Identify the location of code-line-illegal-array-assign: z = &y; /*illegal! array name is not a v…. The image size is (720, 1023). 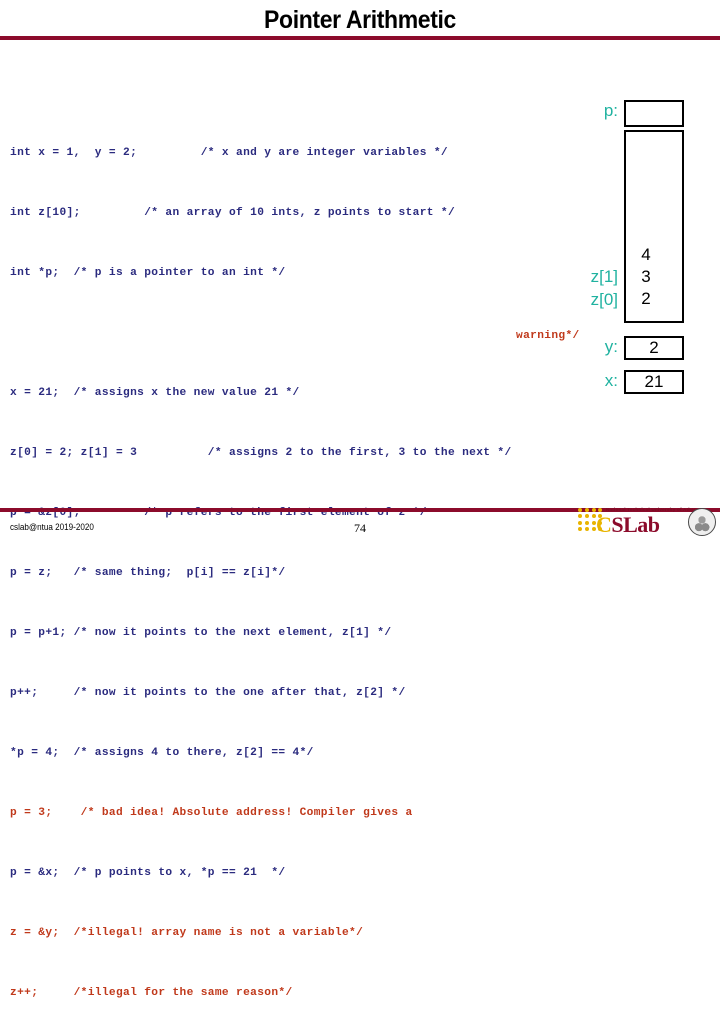
(187, 933).